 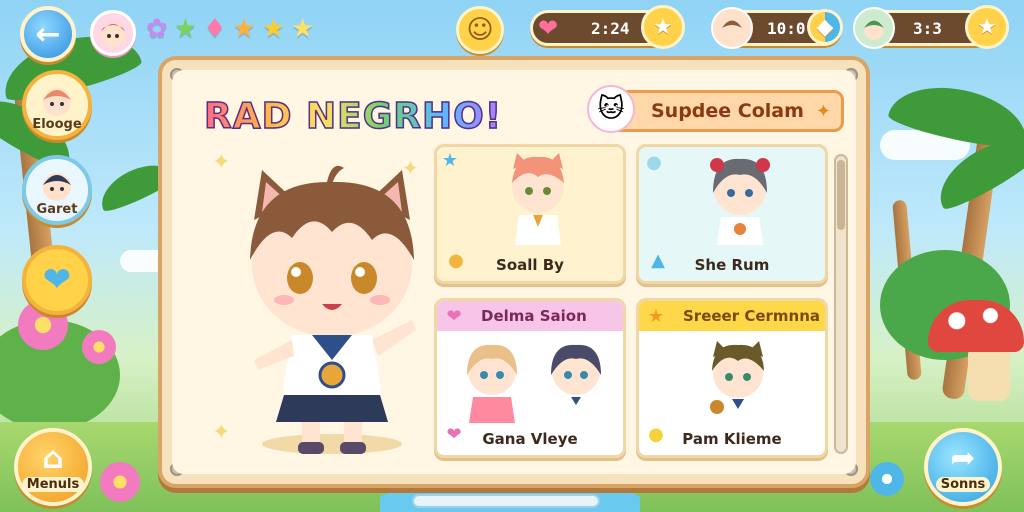 I want to click on side-button-garet: Garet, so click(x=57, y=190).